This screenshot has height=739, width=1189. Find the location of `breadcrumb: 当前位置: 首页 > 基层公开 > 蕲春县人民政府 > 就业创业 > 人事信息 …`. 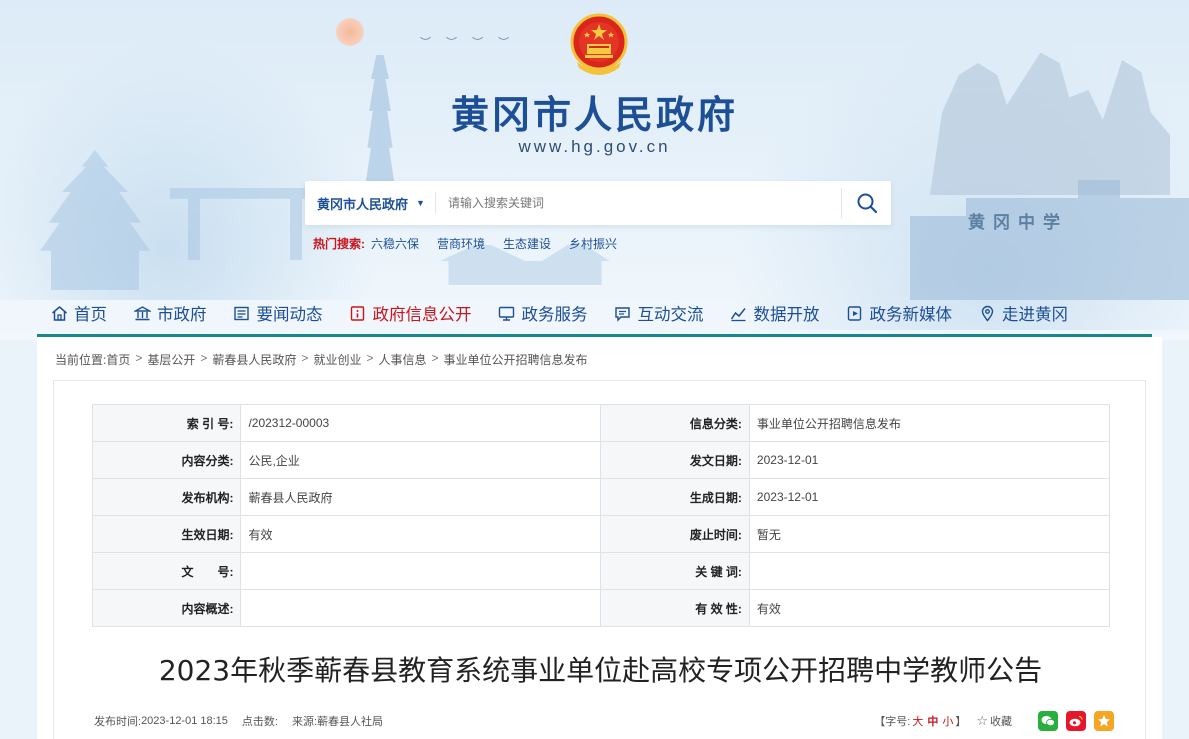

breadcrumb: 当前位置: 首页 > 基层公开 > 蕲春县人民政府 > 就业创业 > 人事信息 … is located at coordinates (321, 359).